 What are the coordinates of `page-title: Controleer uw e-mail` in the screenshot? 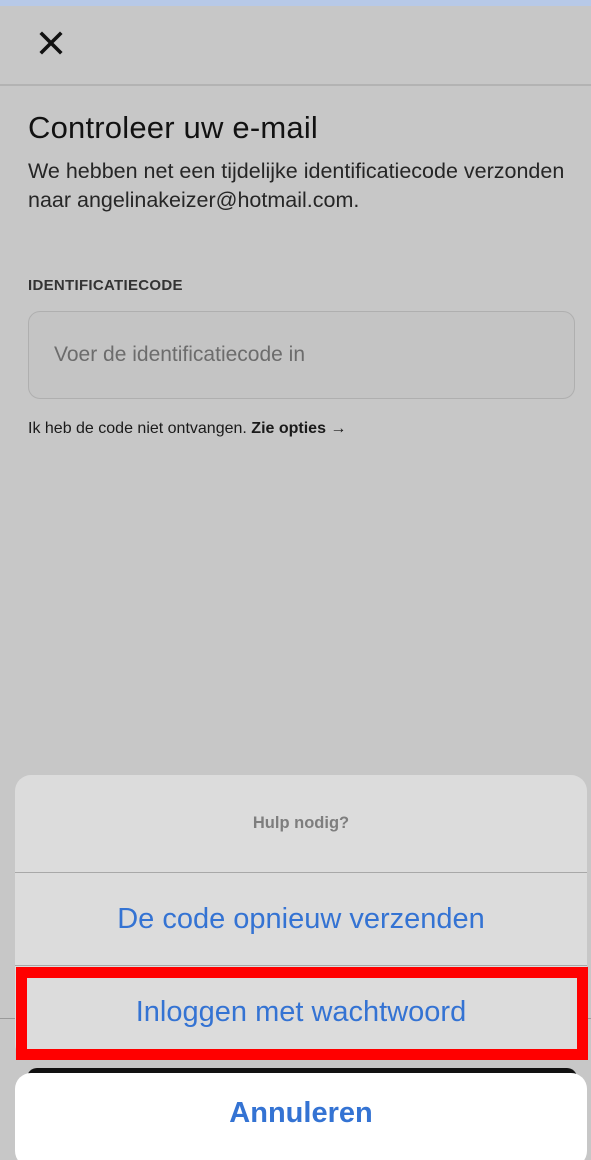 It's located at (173, 127).